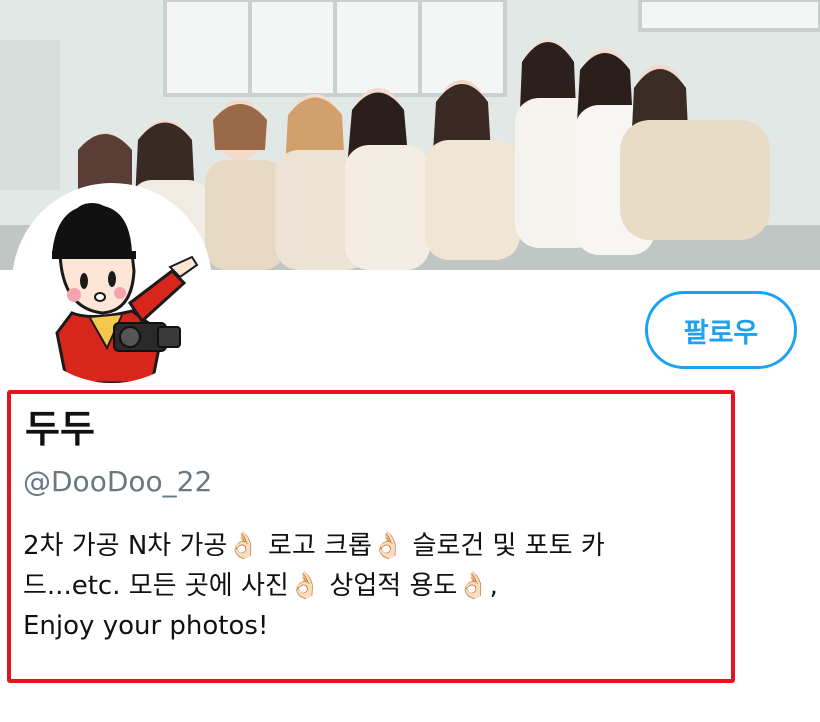 This screenshot has height=722, width=820. What do you see at coordinates (721, 330) in the screenshot?
I see `follow-button: 팔로우` at bounding box center [721, 330].